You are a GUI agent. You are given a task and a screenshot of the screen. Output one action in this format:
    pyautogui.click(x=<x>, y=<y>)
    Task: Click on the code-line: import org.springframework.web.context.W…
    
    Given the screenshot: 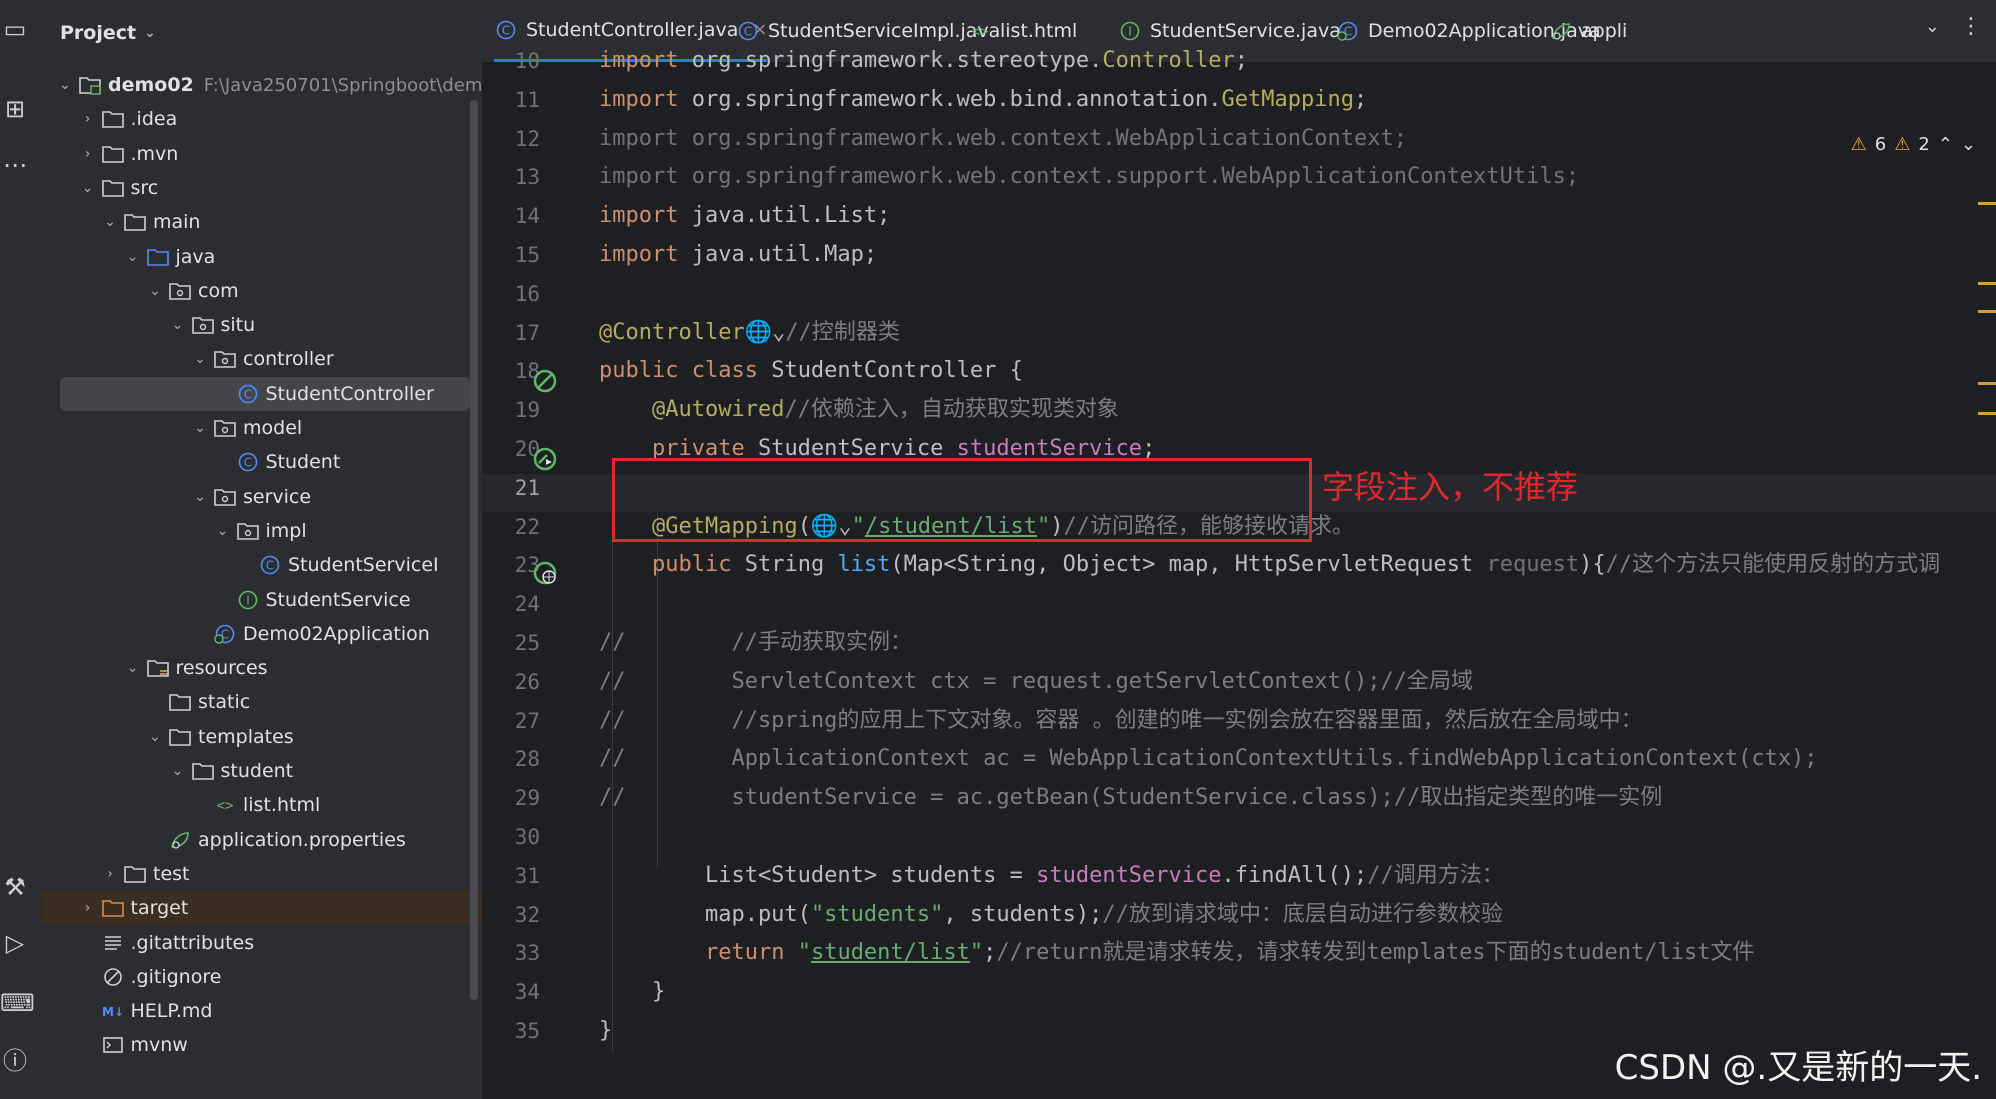 What is the action you would take?
    pyautogui.click(x=1003, y=139)
    